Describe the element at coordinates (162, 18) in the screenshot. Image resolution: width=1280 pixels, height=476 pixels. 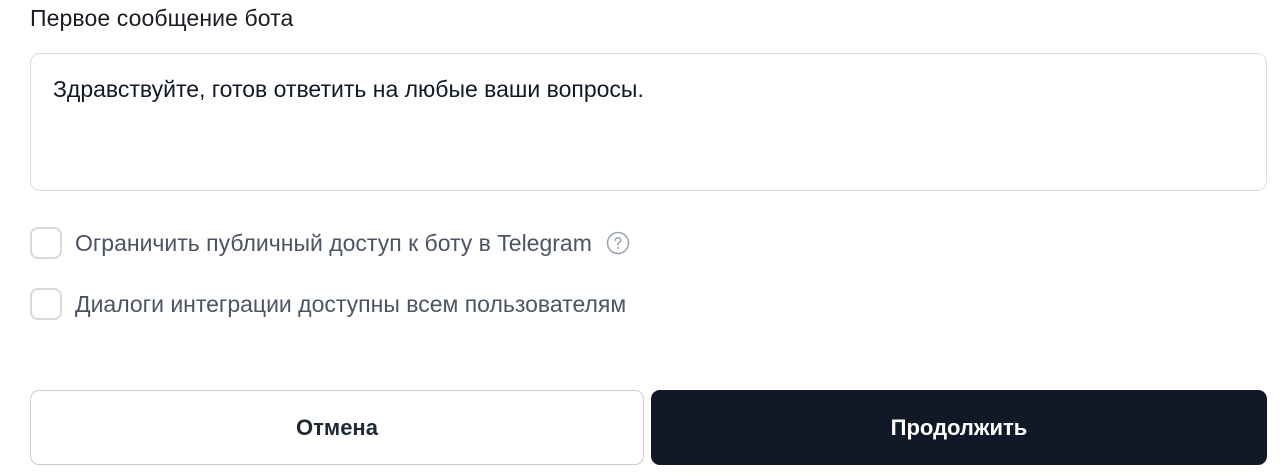
I see `first-message-label: Первое сообщение бота` at that location.